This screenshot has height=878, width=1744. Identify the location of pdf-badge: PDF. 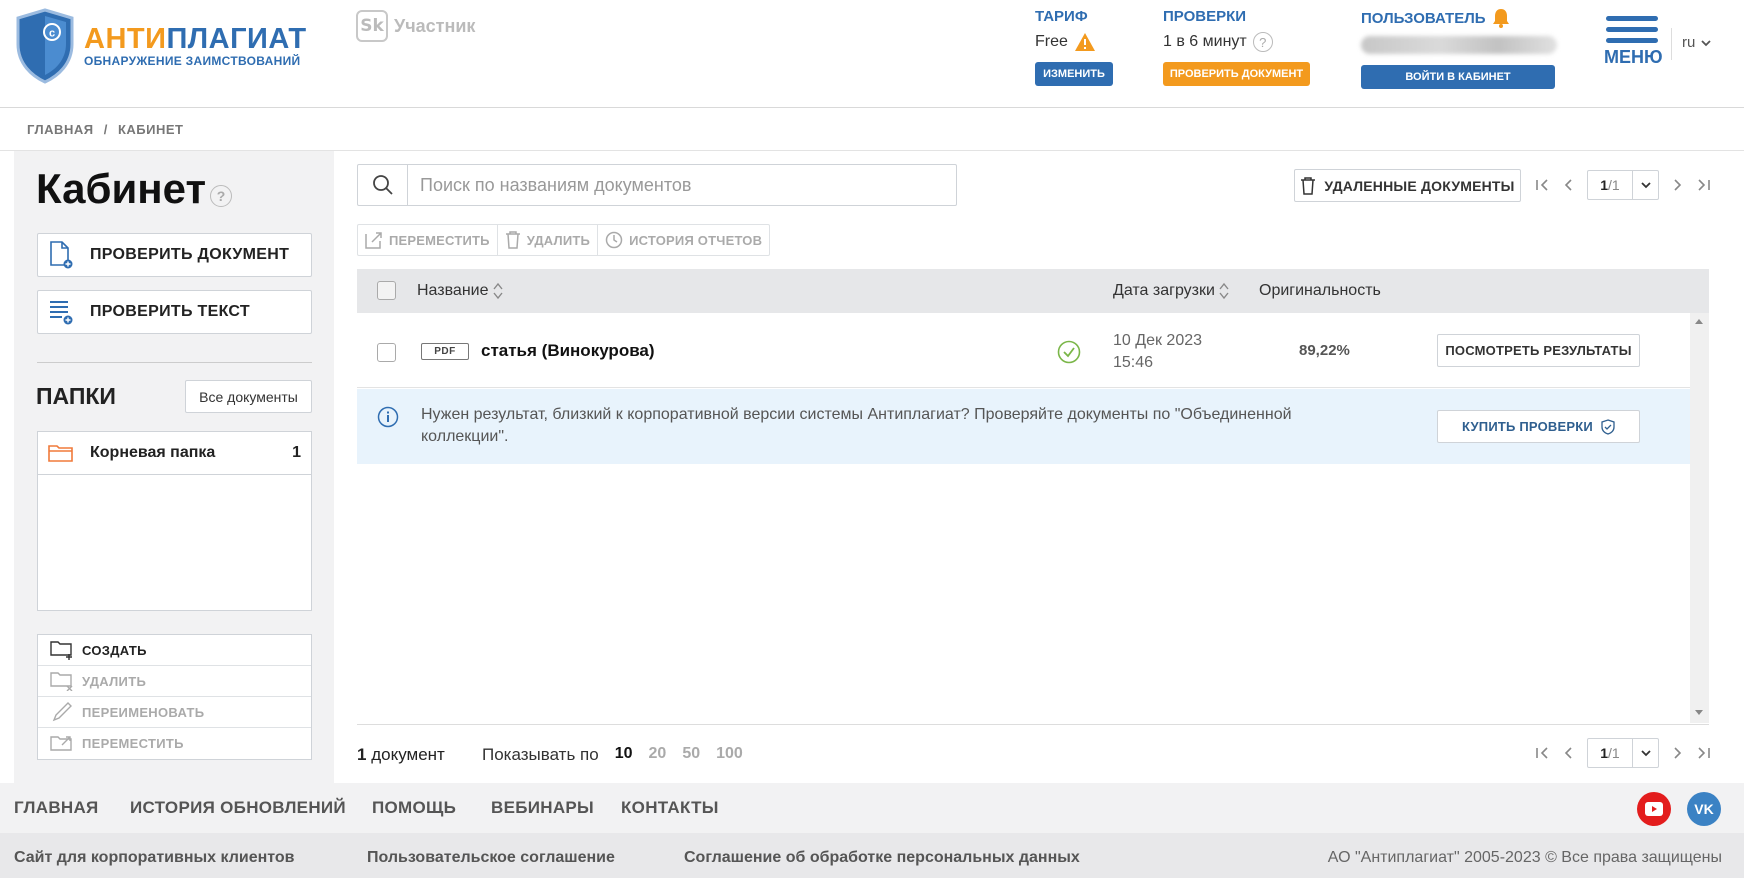
(445, 351).